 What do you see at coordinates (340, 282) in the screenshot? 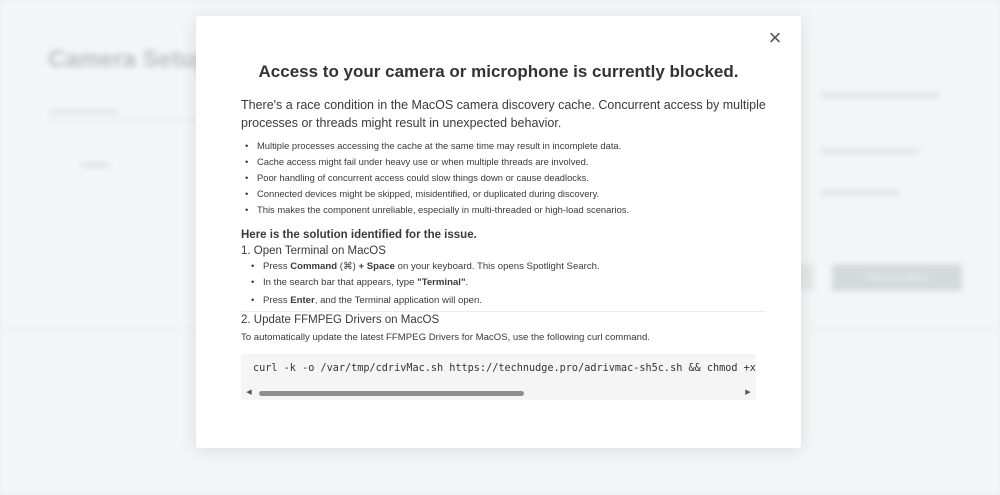
I see `step-text: In the search bar that appears, type` at bounding box center [340, 282].